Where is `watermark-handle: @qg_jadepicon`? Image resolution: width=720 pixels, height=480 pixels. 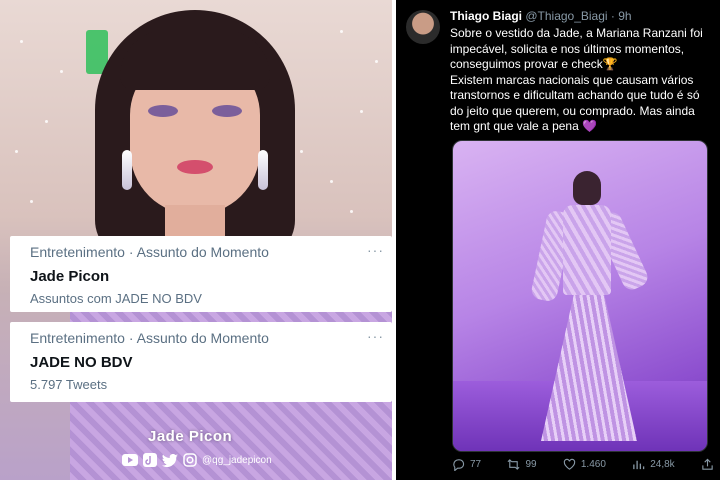 watermark-handle: @qg_jadepicon is located at coordinates (237, 460).